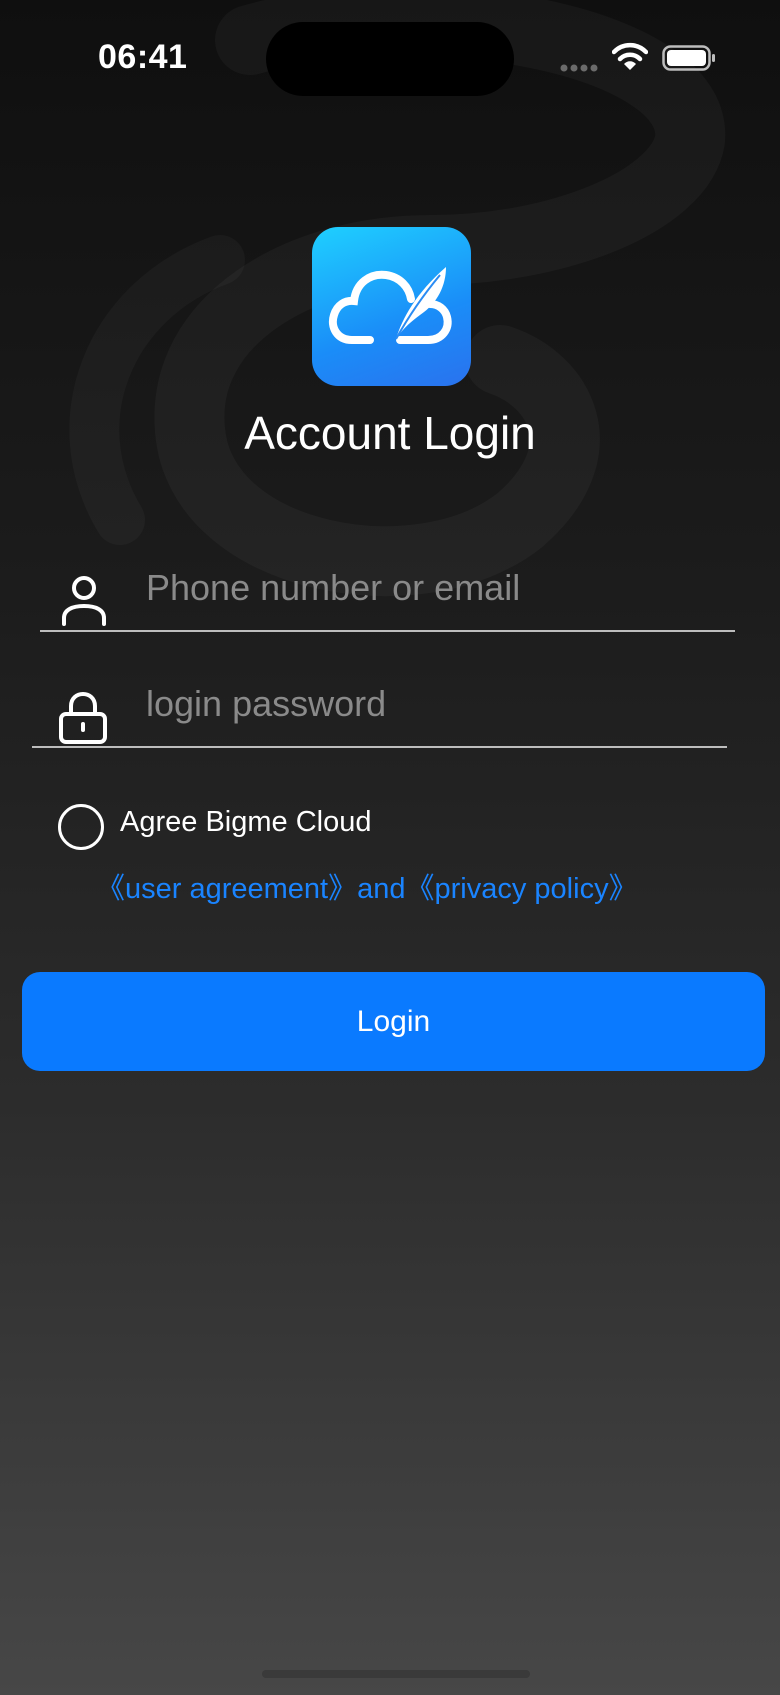  Describe the element at coordinates (688, 58) in the screenshot. I see `battery-icon` at that location.